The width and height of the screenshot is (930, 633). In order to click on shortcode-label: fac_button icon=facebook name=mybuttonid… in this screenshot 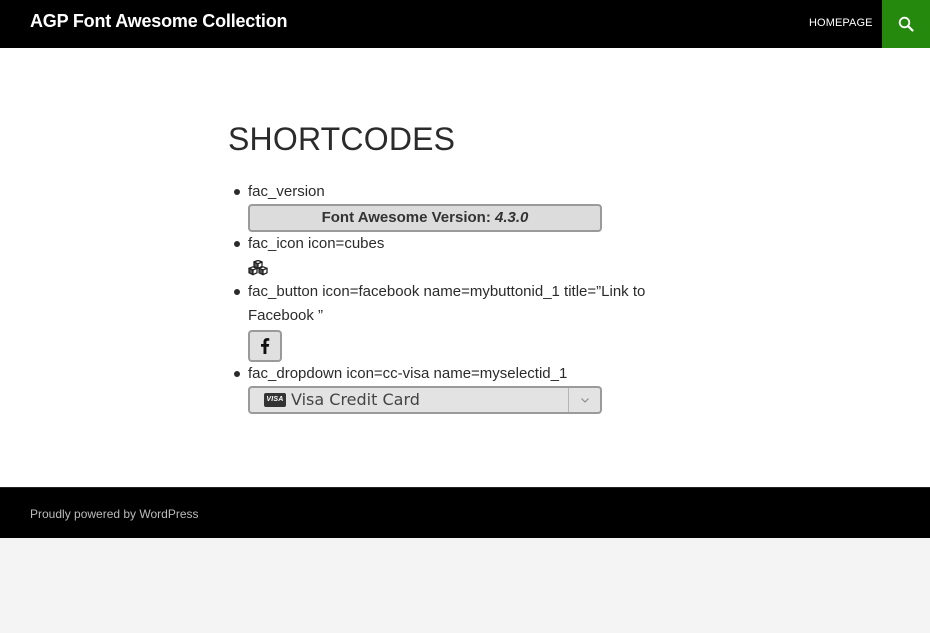, I will do `click(447, 303)`.